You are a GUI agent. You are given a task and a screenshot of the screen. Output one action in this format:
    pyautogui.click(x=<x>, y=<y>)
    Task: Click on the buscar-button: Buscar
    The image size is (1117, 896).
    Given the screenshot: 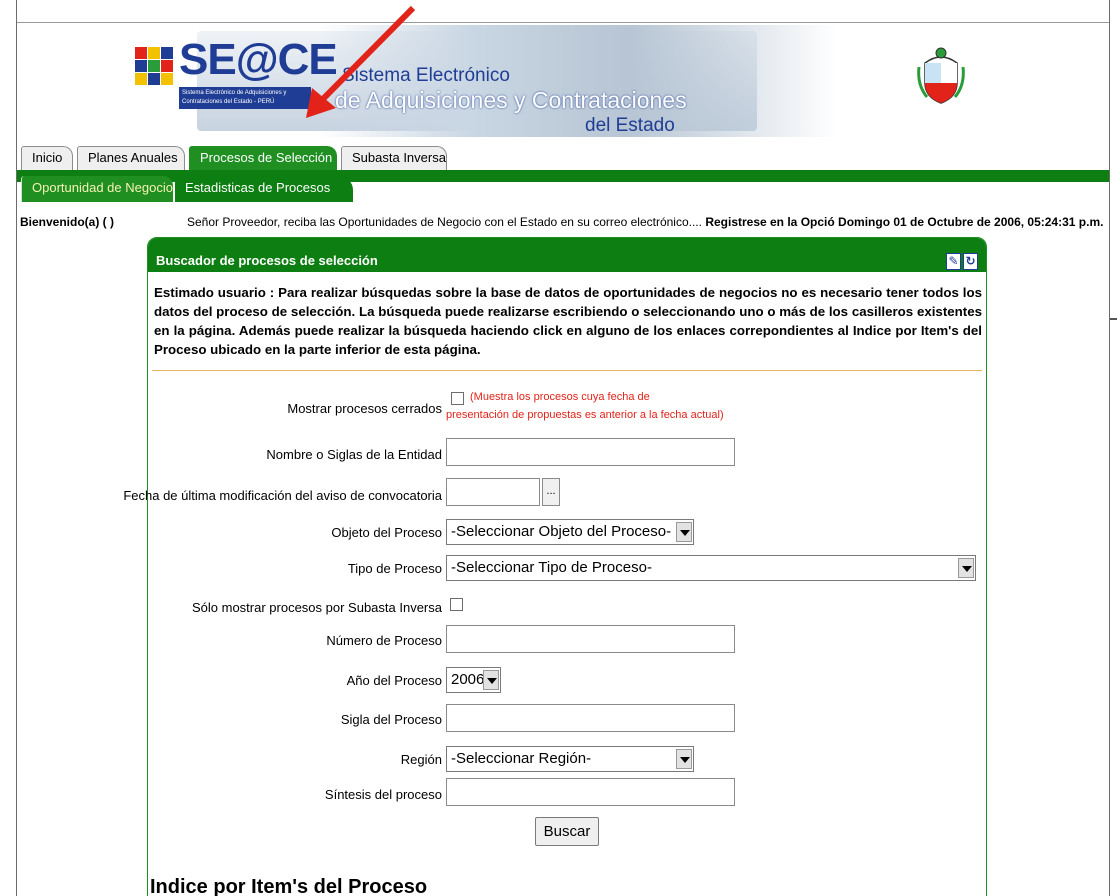 What is the action you would take?
    pyautogui.click(x=567, y=831)
    